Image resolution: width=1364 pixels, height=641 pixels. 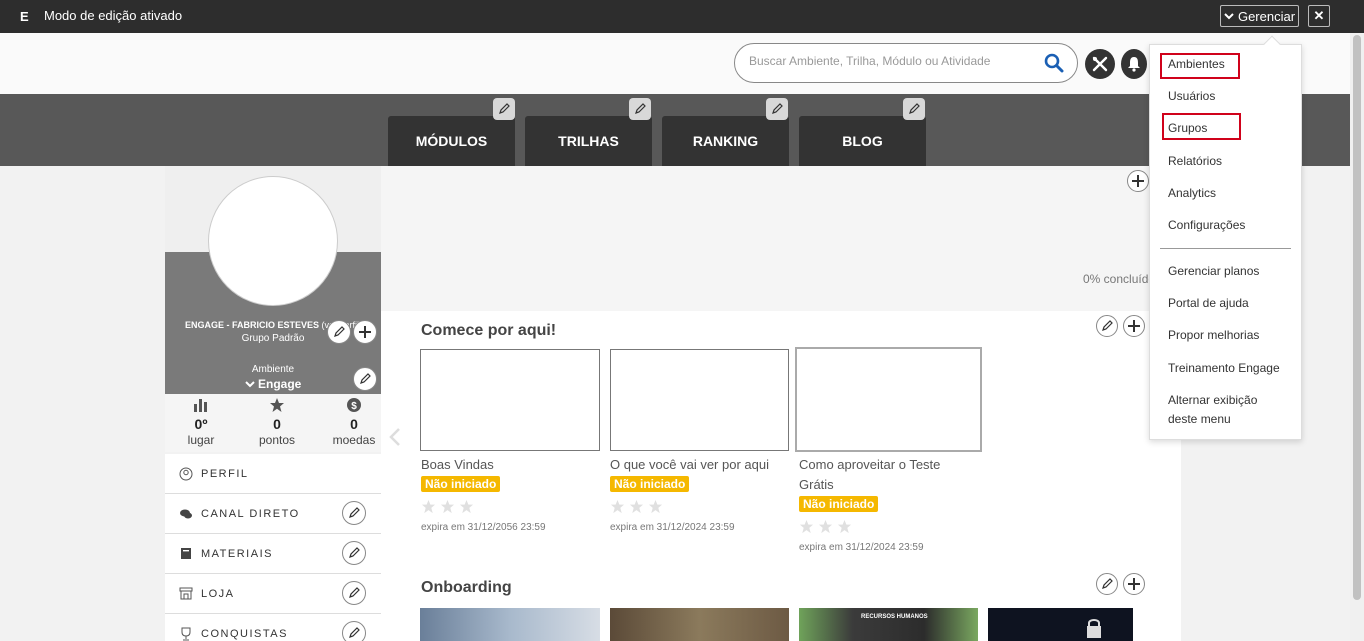 What do you see at coordinates (1100, 64) in the screenshot?
I see `tools-button` at bounding box center [1100, 64].